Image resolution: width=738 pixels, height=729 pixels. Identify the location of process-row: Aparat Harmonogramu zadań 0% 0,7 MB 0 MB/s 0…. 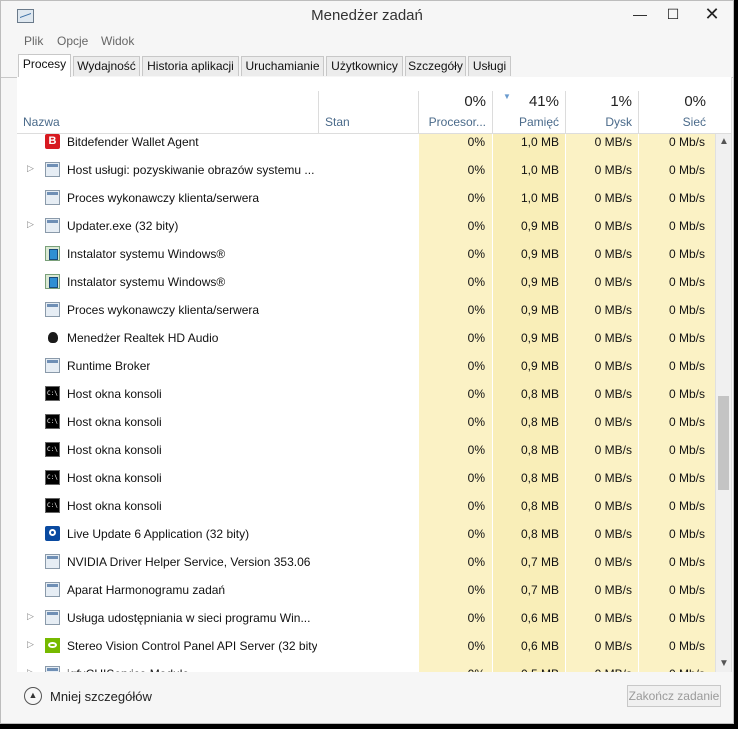
(366, 590).